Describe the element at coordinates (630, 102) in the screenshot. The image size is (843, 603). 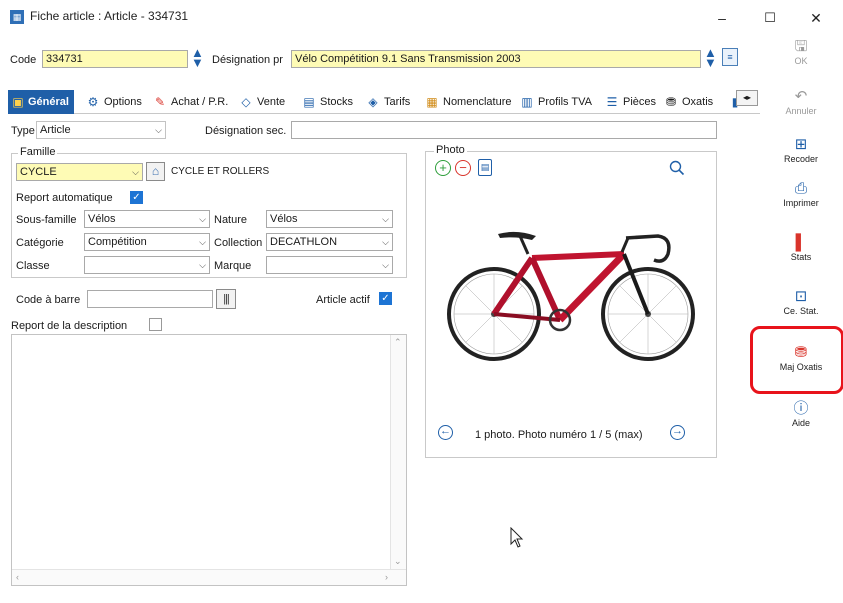
I see `tab-pieces: ☰ Pièces` at that location.